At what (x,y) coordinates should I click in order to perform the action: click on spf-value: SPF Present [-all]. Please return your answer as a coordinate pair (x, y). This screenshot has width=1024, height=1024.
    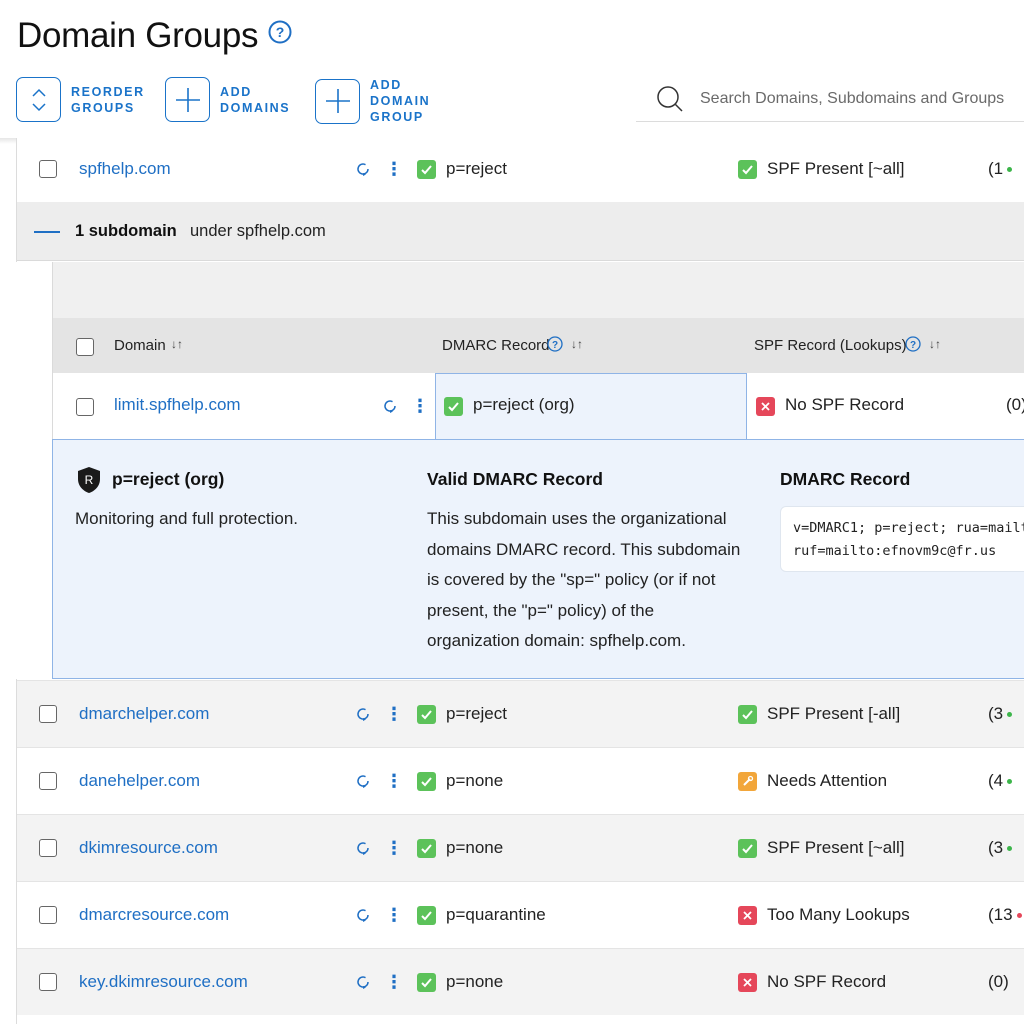
    Looking at the image, I should click on (834, 713).